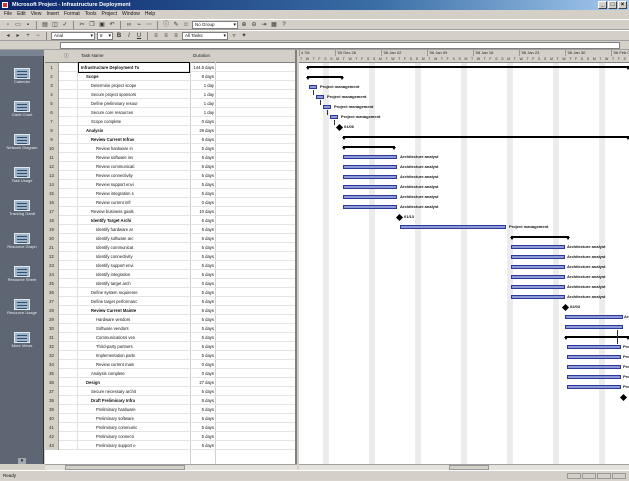  What do you see at coordinates (134, 319) in the screenshot?
I see `task-name-cell: Hardware vendors` at bounding box center [134, 319].